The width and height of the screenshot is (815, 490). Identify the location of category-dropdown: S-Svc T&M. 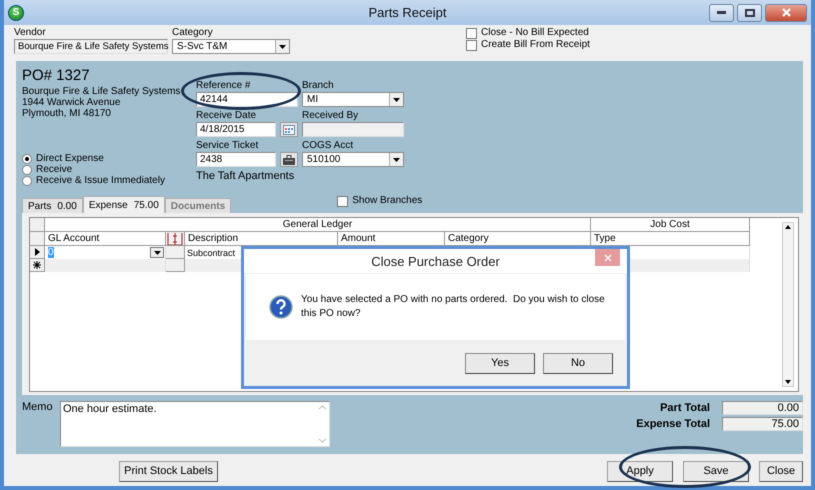
(231, 46).